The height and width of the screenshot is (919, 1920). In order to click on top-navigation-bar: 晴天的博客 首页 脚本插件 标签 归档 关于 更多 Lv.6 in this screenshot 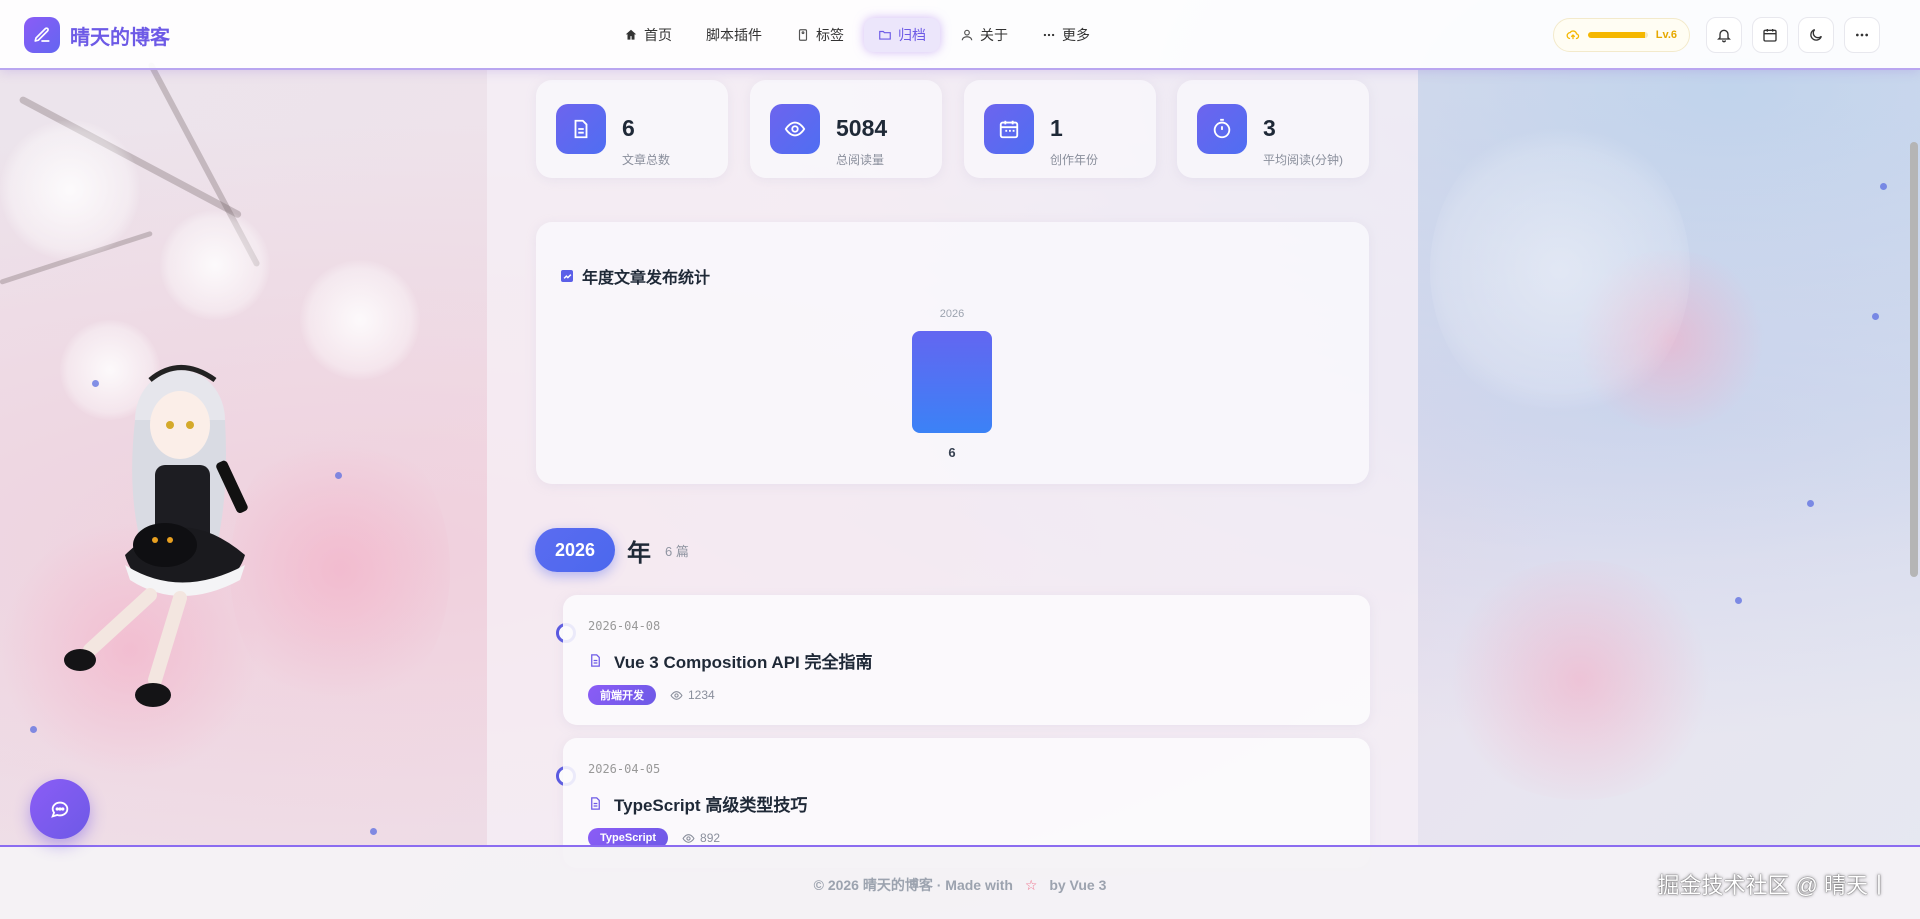, I will do `click(960, 35)`.